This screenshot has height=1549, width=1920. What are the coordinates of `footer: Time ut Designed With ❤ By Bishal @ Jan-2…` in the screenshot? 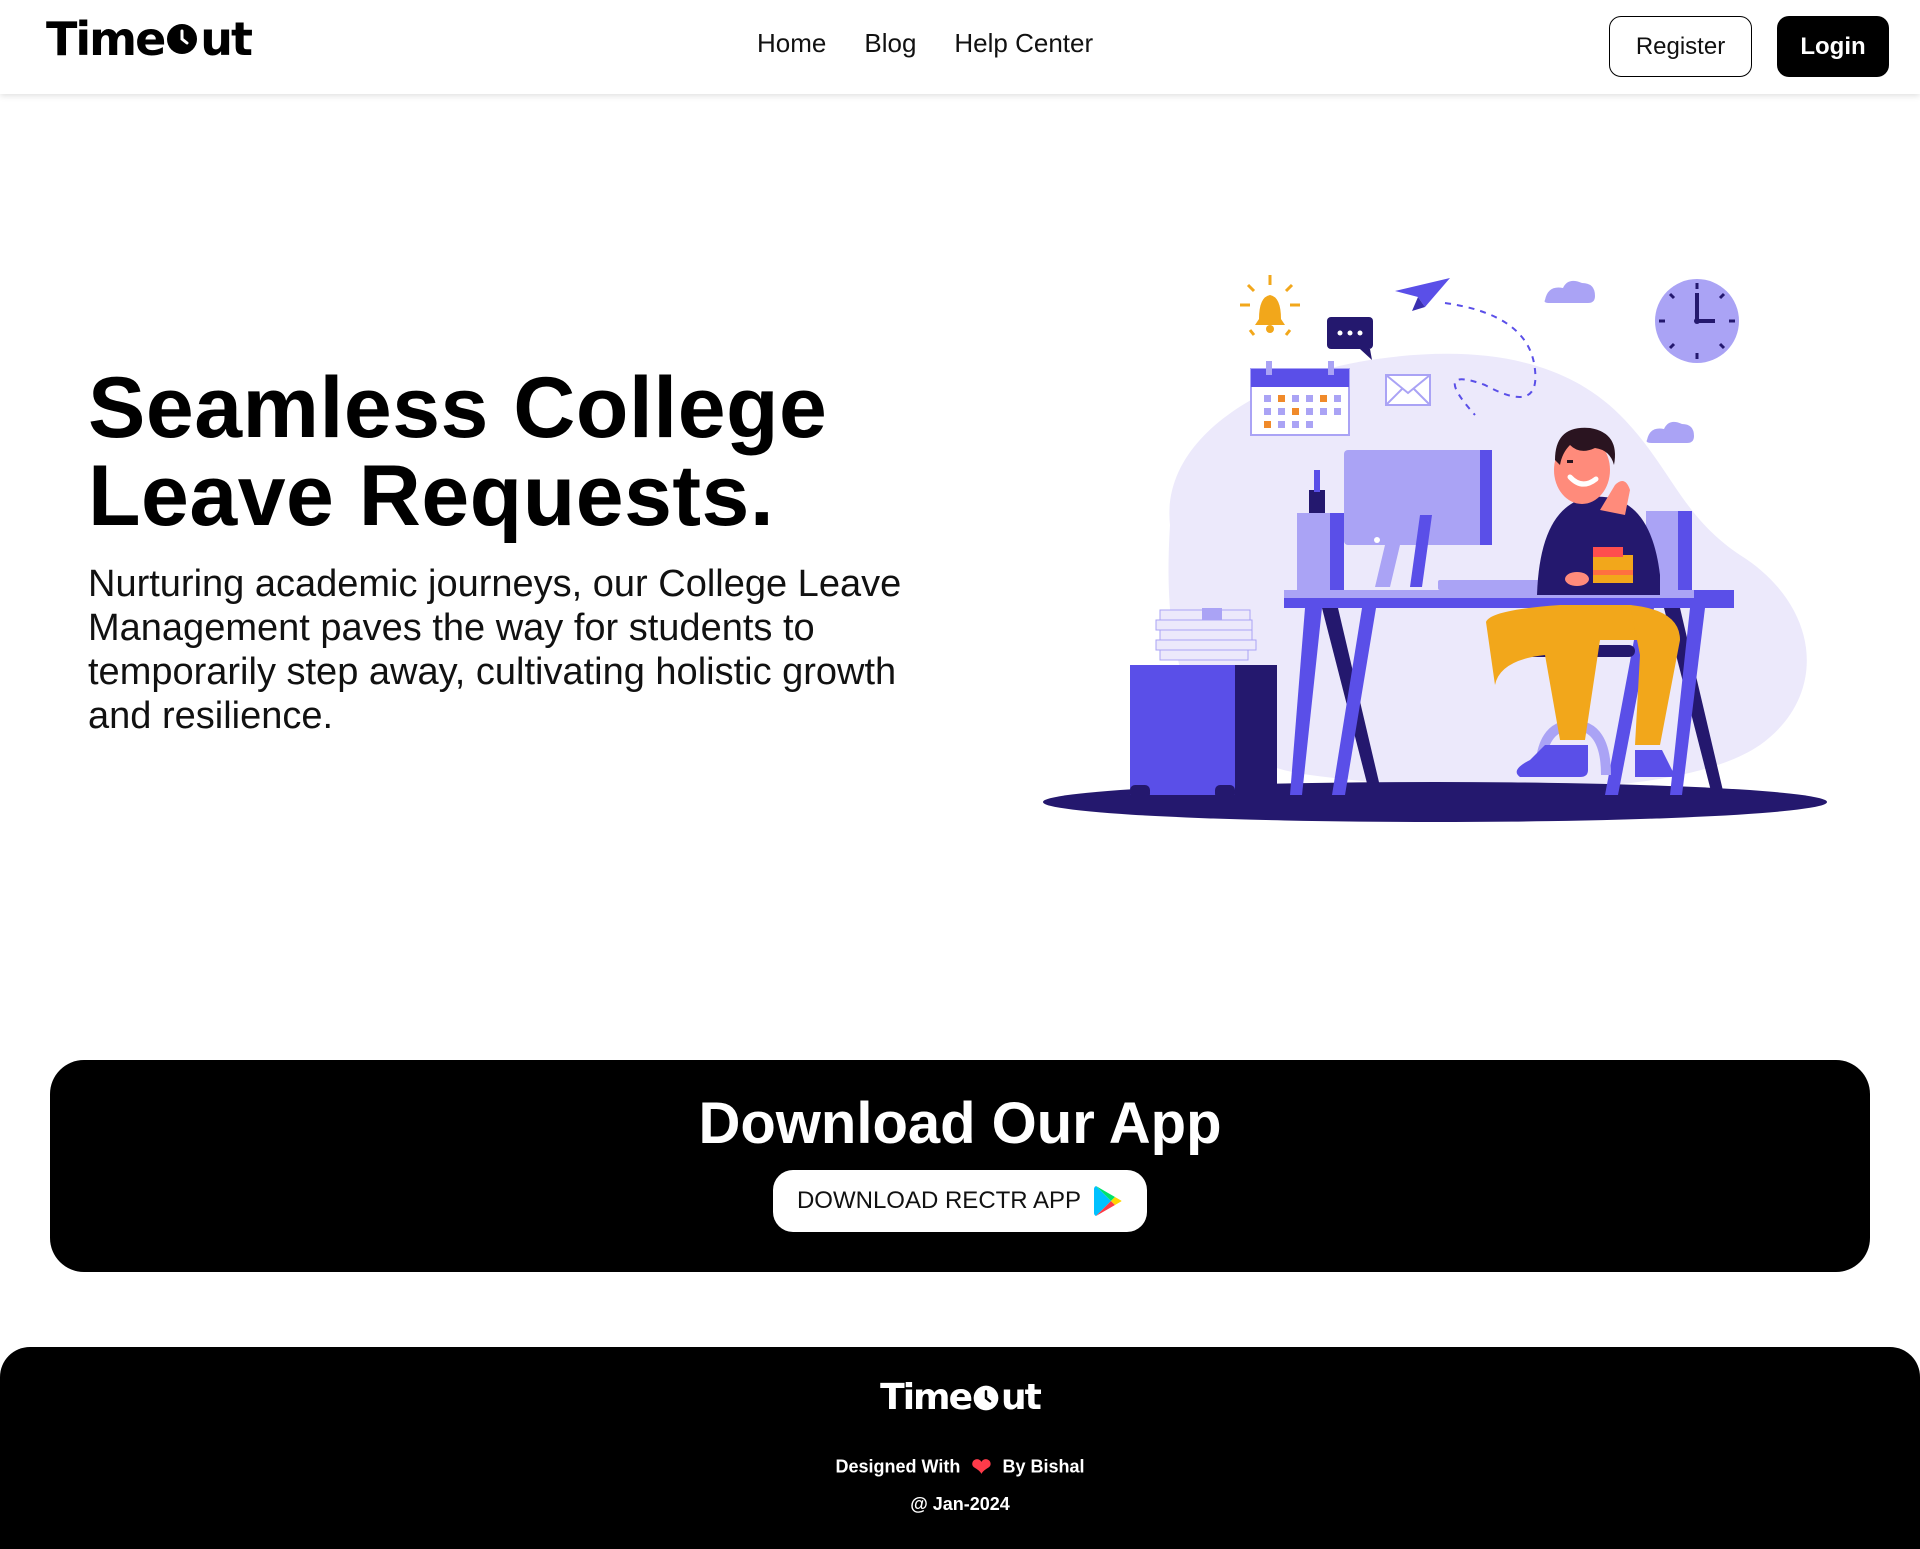 It's located at (960, 1448).